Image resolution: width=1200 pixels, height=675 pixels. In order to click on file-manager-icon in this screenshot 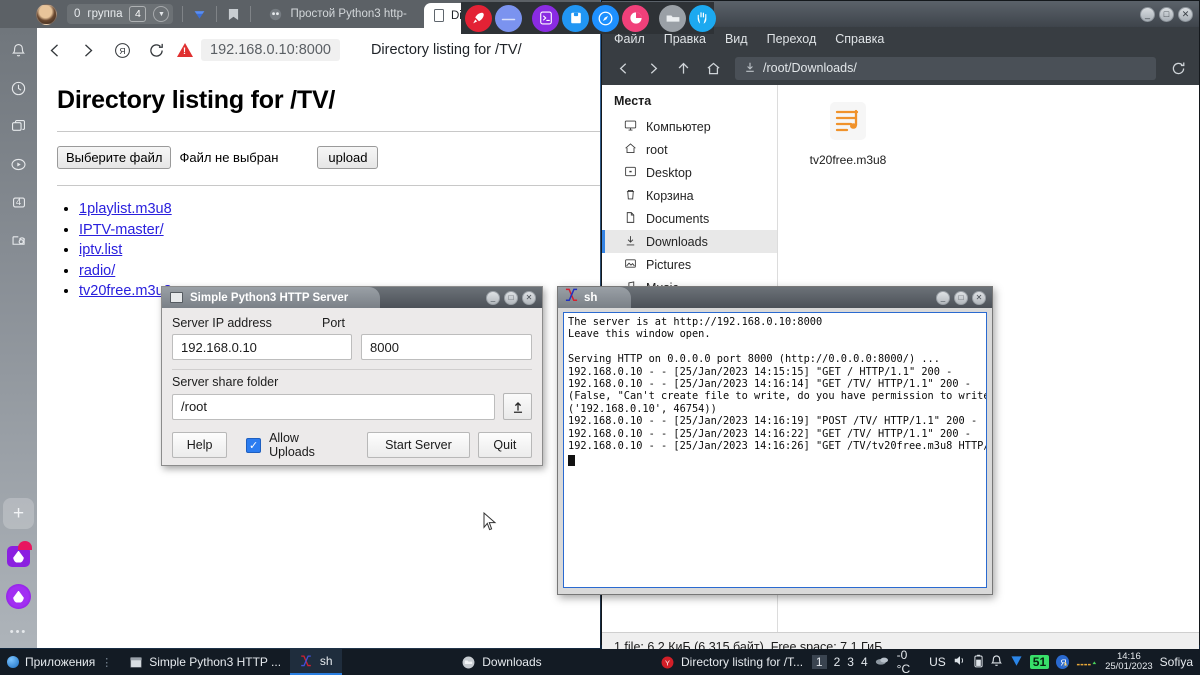, I will do `click(575, 18)`.